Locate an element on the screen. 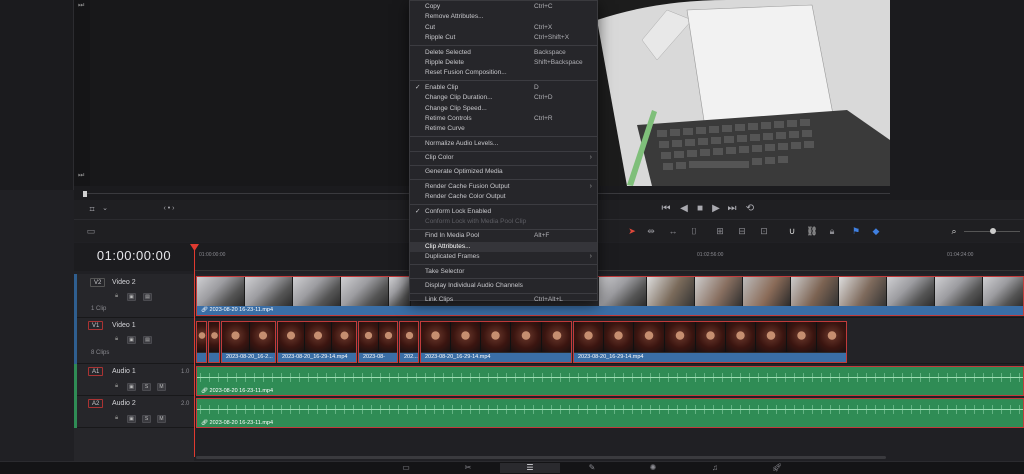  deliver-page-icon: 🚀︎ is located at coordinates (777, 468).